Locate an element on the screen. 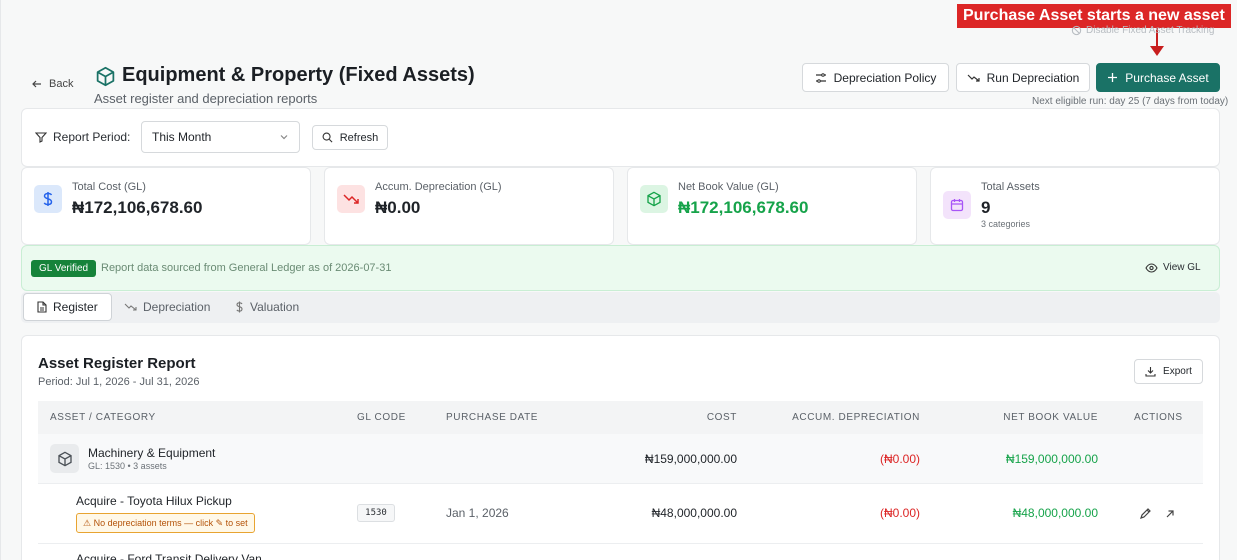 The image size is (1237, 560). stat-value: ₦0.00 is located at coordinates (398, 207).